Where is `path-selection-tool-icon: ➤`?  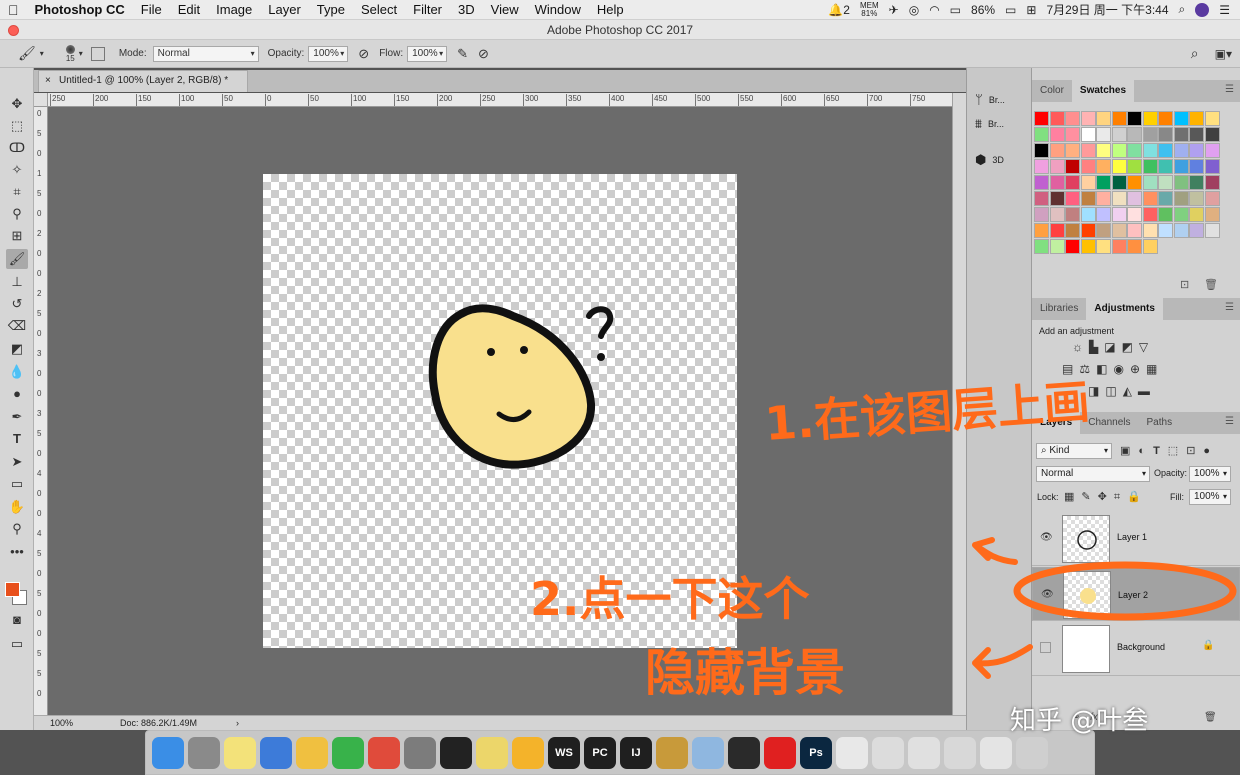 path-selection-tool-icon: ➤ is located at coordinates (17, 462).